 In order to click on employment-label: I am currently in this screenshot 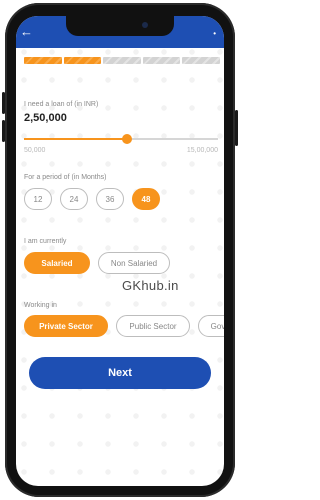, I will do `click(45, 241)`.